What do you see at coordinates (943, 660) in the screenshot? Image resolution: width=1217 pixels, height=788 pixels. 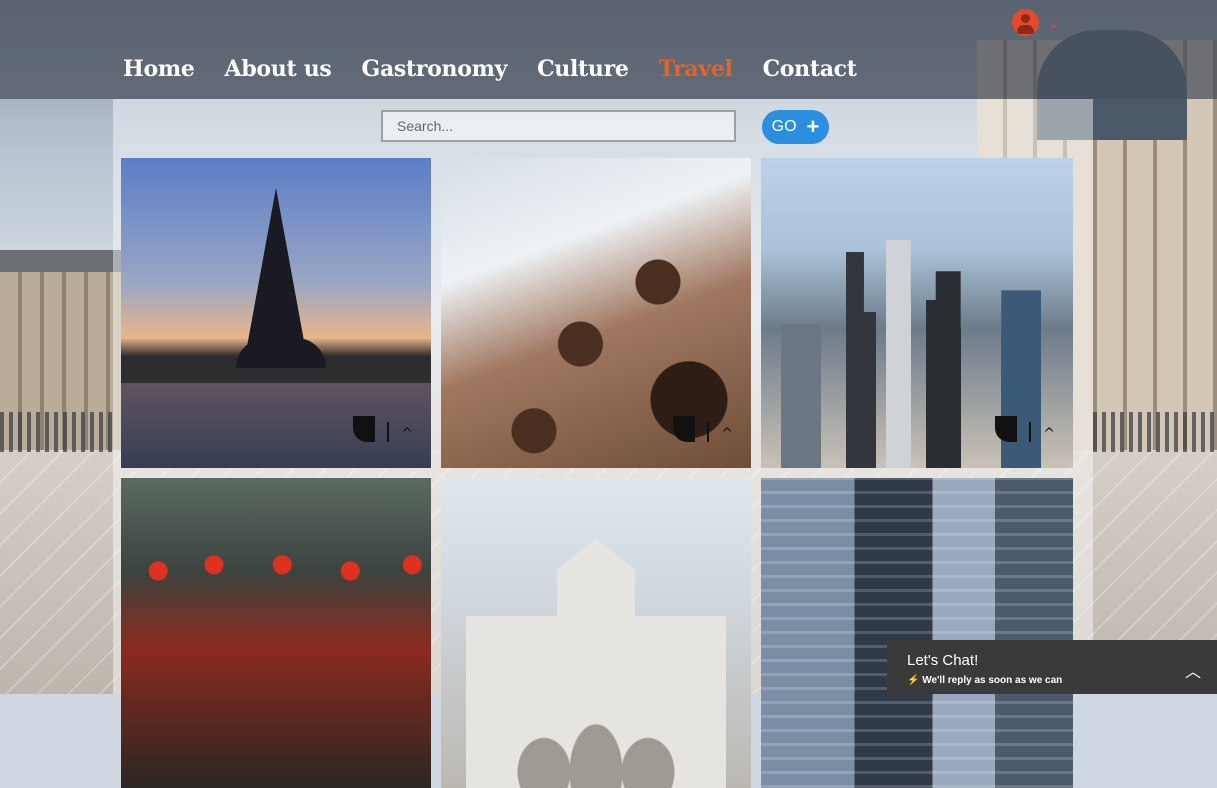 I see `chat-title: Let's Chat!` at bounding box center [943, 660].